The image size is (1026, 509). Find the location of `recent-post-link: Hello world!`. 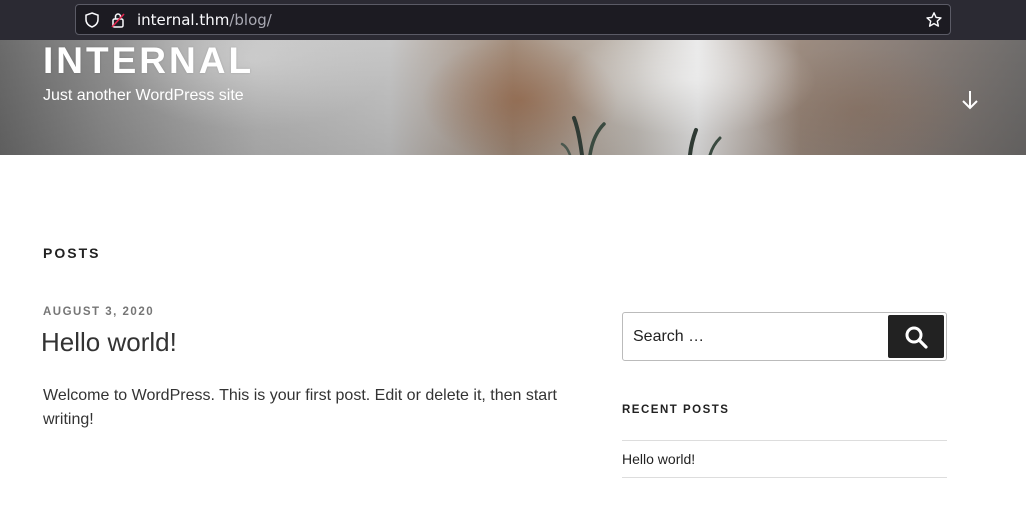

recent-post-link: Hello world! is located at coordinates (784, 459).